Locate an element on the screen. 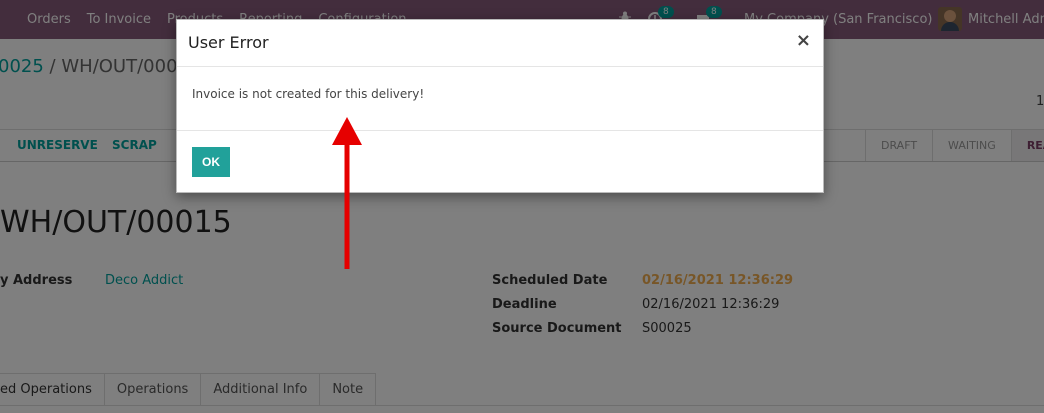 The height and width of the screenshot is (413, 1044). annotation-arrow-icon is located at coordinates (347, 193).